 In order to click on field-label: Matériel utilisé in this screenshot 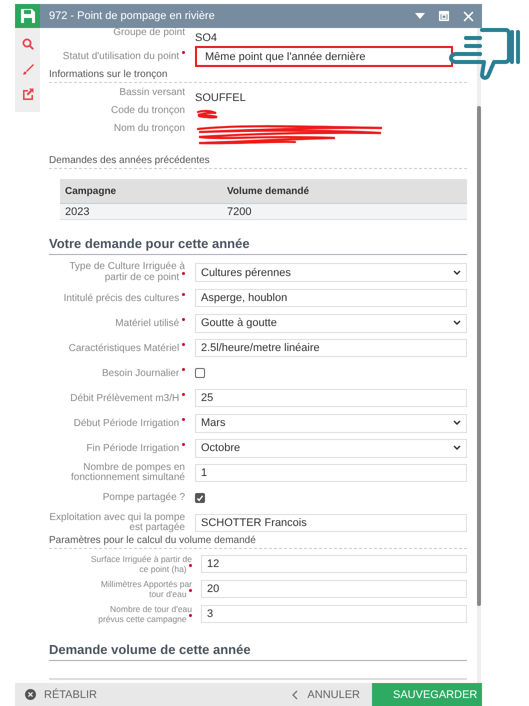, I will do `click(117, 323)`.